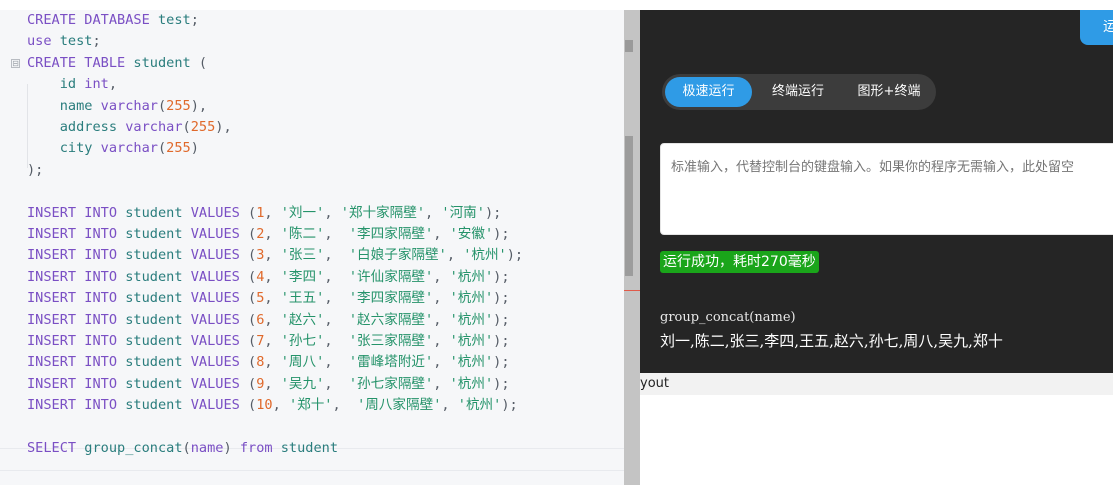  Describe the element at coordinates (15, 63) in the screenshot. I see `fold-toggle-icon: ⊟` at that location.